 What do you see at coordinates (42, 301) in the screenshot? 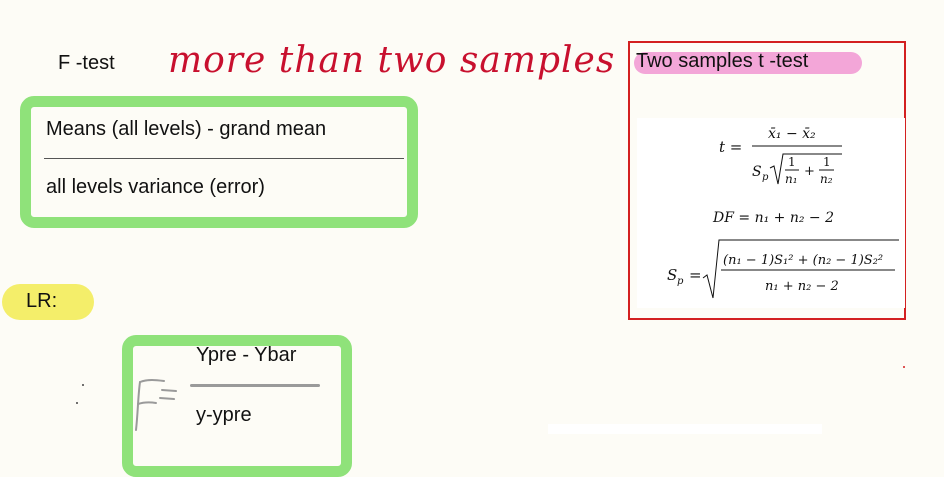
I see `lr-label: LR:` at bounding box center [42, 301].